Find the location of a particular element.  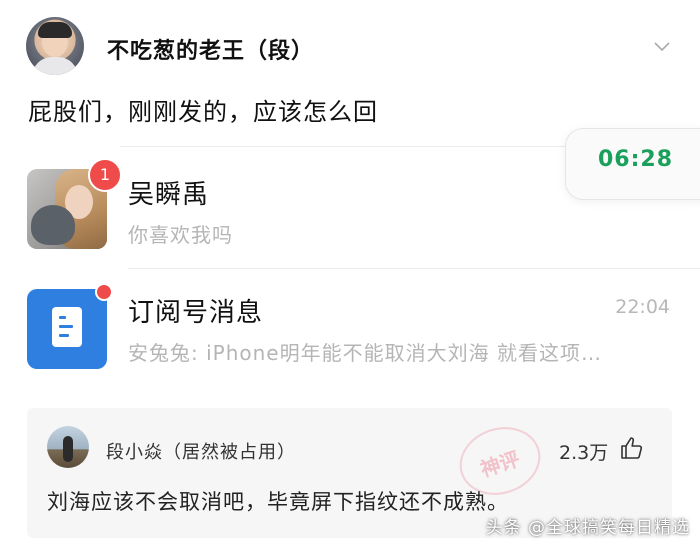

chat-preview: 你喜欢我吗 is located at coordinates (180, 235).